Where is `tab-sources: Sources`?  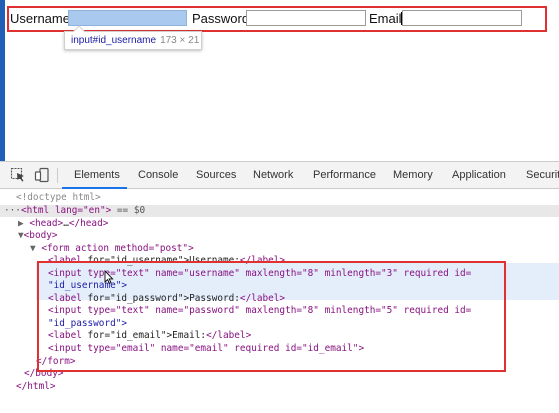 tab-sources: Sources is located at coordinates (216, 175).